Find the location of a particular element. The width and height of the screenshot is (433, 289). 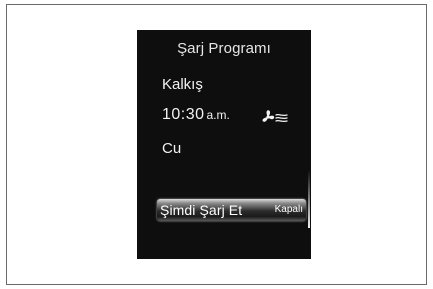

charge-now-label: Şimdi Şarj Et is located at coordinates (201, 210).